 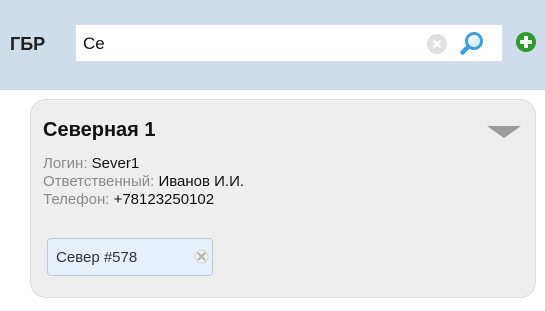 What do you see at coordinates (248, 44) in the screenshot?
I see `search-input` at bounding box center [248, 44].